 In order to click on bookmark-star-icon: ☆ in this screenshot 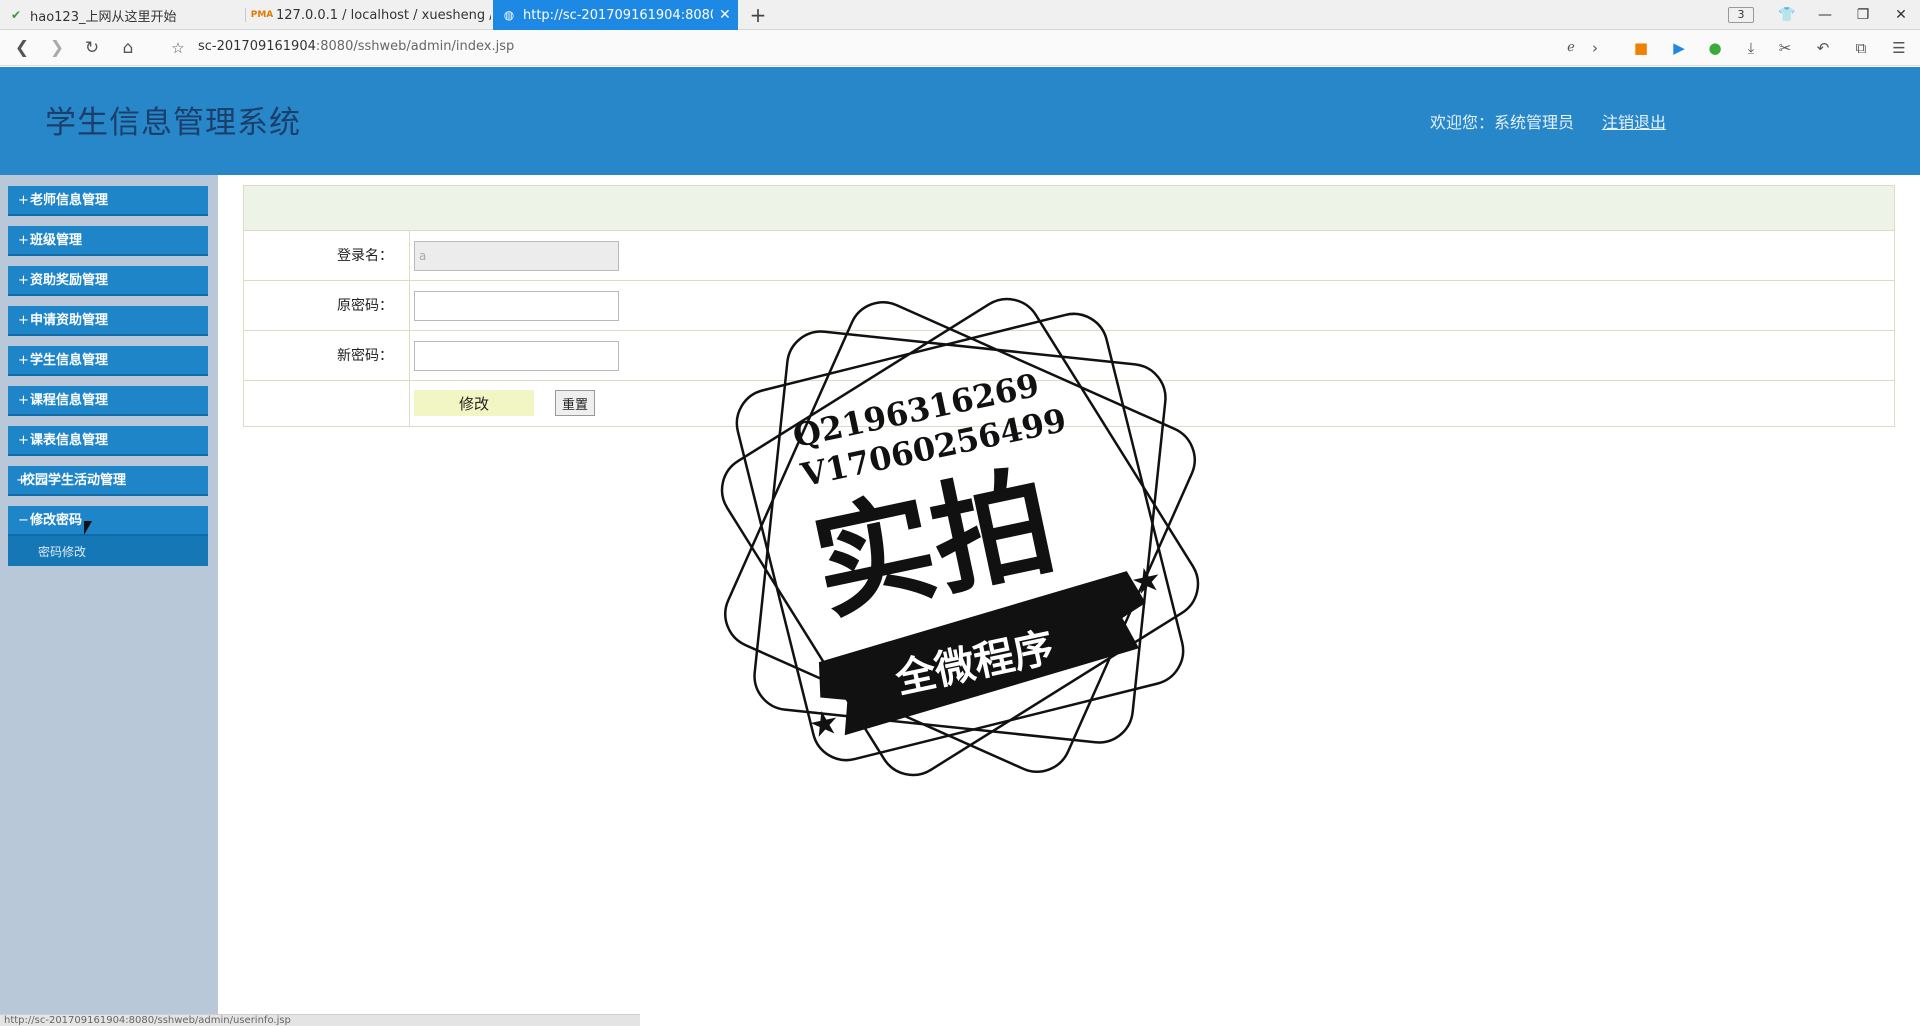, I will do `click(178, 48)`.